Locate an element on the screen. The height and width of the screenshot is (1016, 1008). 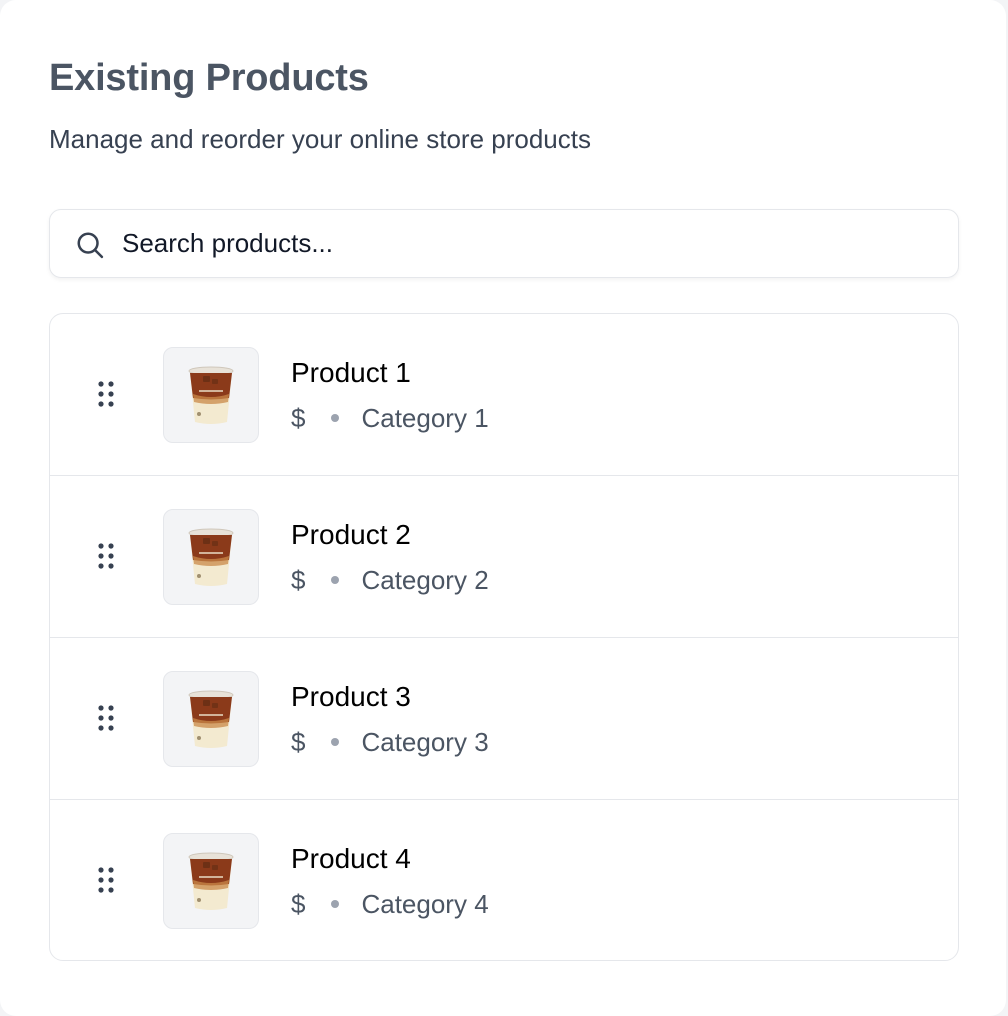
product-row: Product 1 $ Category 1 is located at coordinates (504, 395).